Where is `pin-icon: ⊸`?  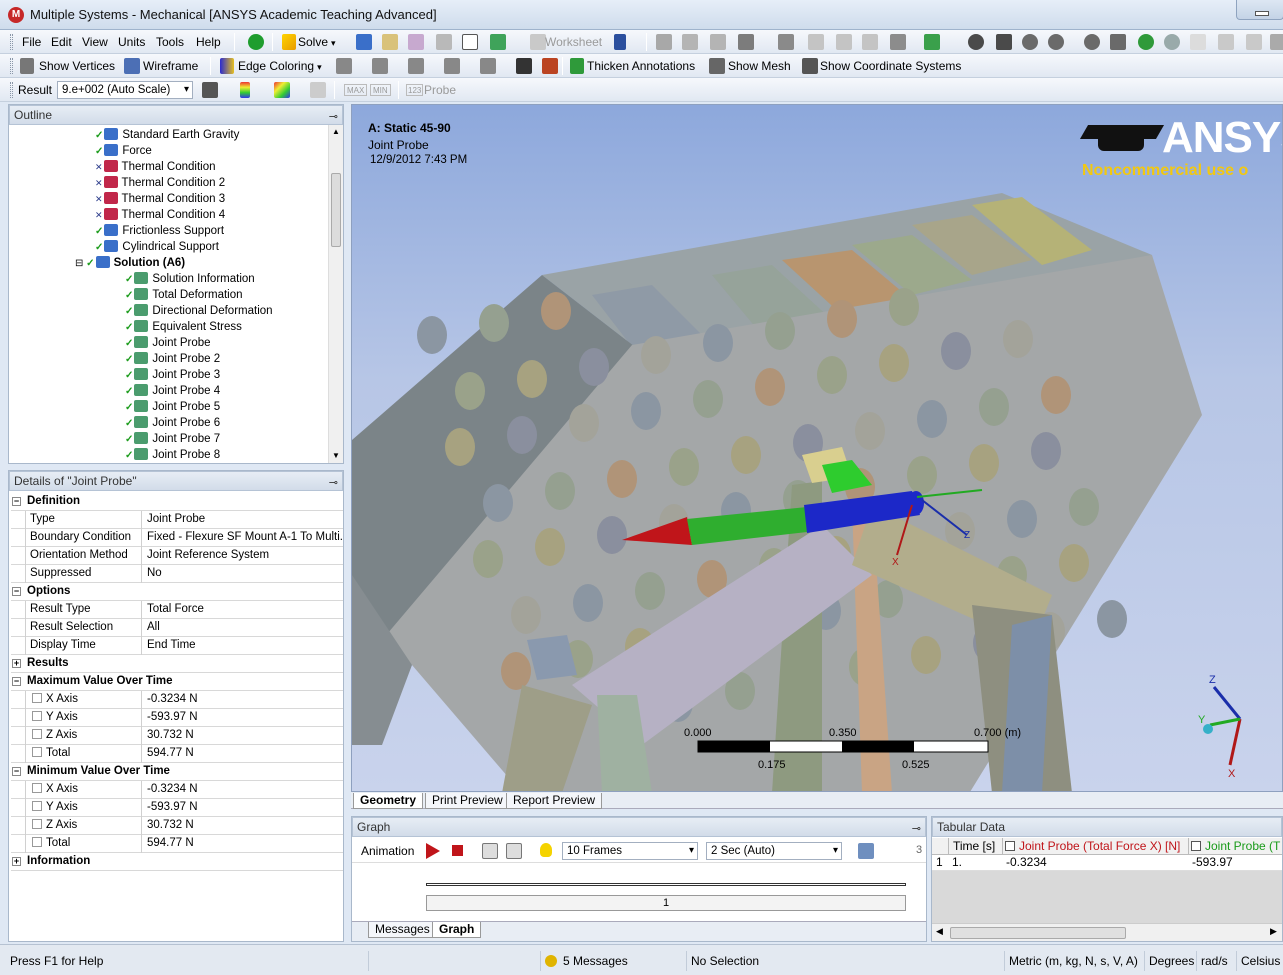
pin-icon: ⊸ is located at coordinates (916, 829).